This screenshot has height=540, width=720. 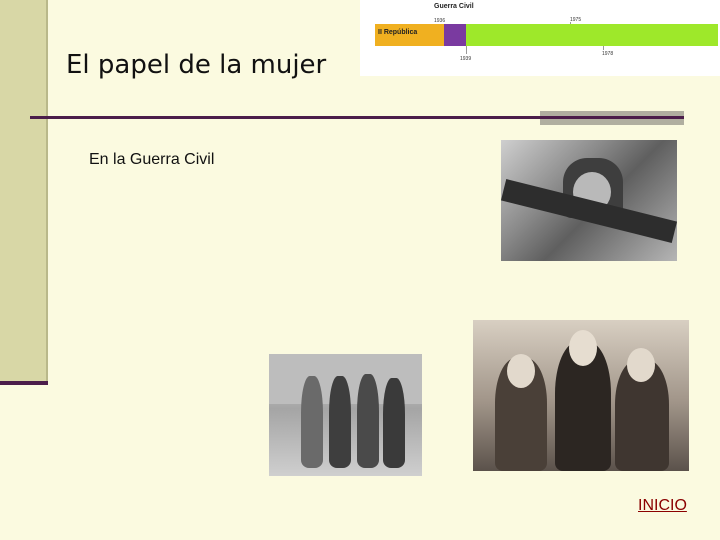 What do you see at coordinates (345, 415) in the screenshot?
I see `photo-militia-women-standing` at bounding box center [345, 415].